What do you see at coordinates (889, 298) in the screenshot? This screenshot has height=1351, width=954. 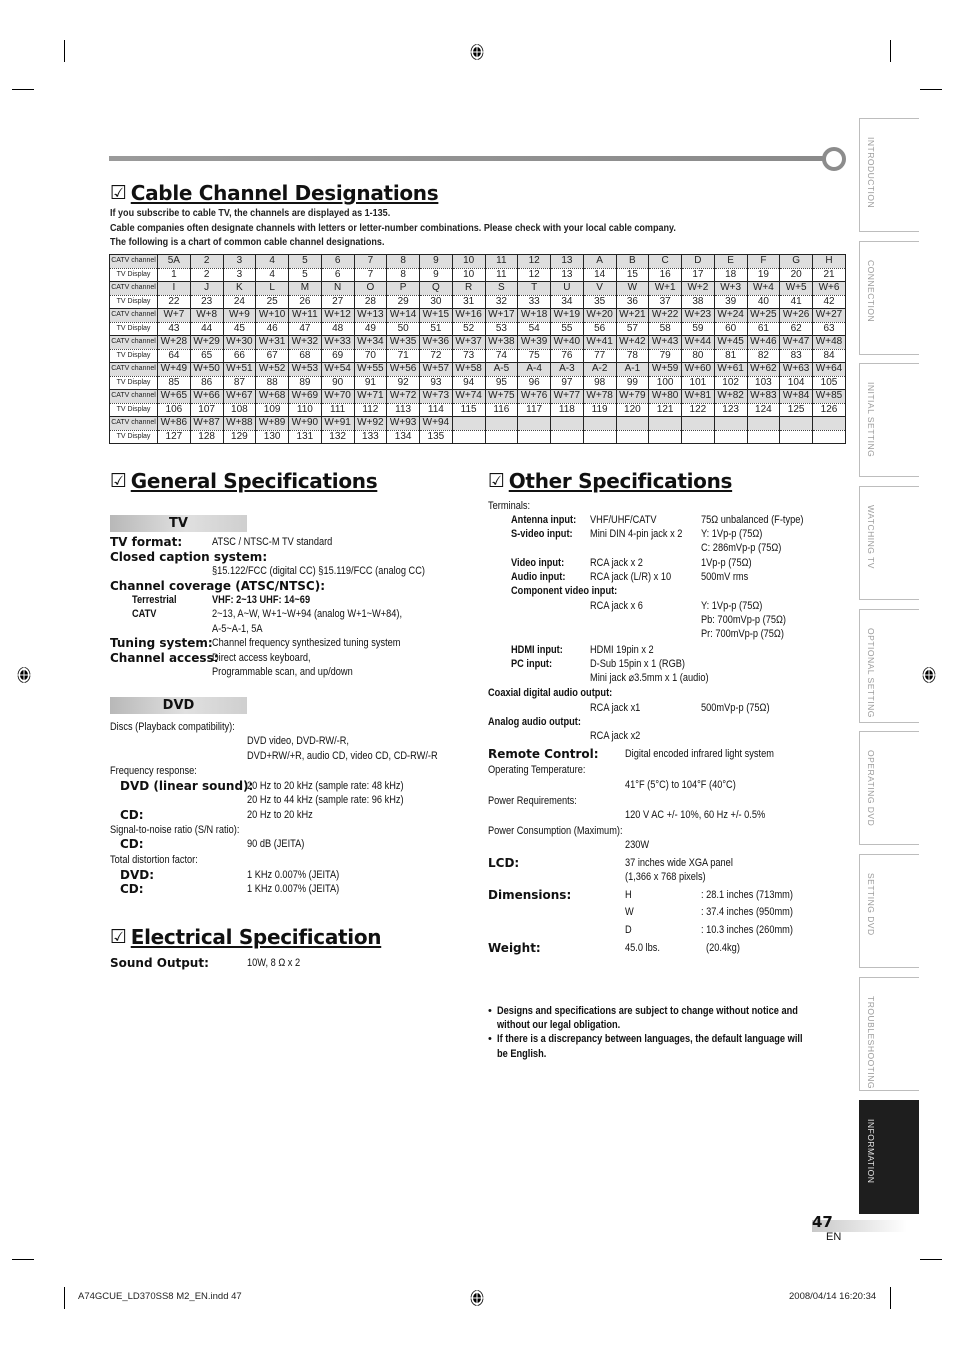 I see `side-tab-connection: CONNECTION` at bounding box center [889, 298].